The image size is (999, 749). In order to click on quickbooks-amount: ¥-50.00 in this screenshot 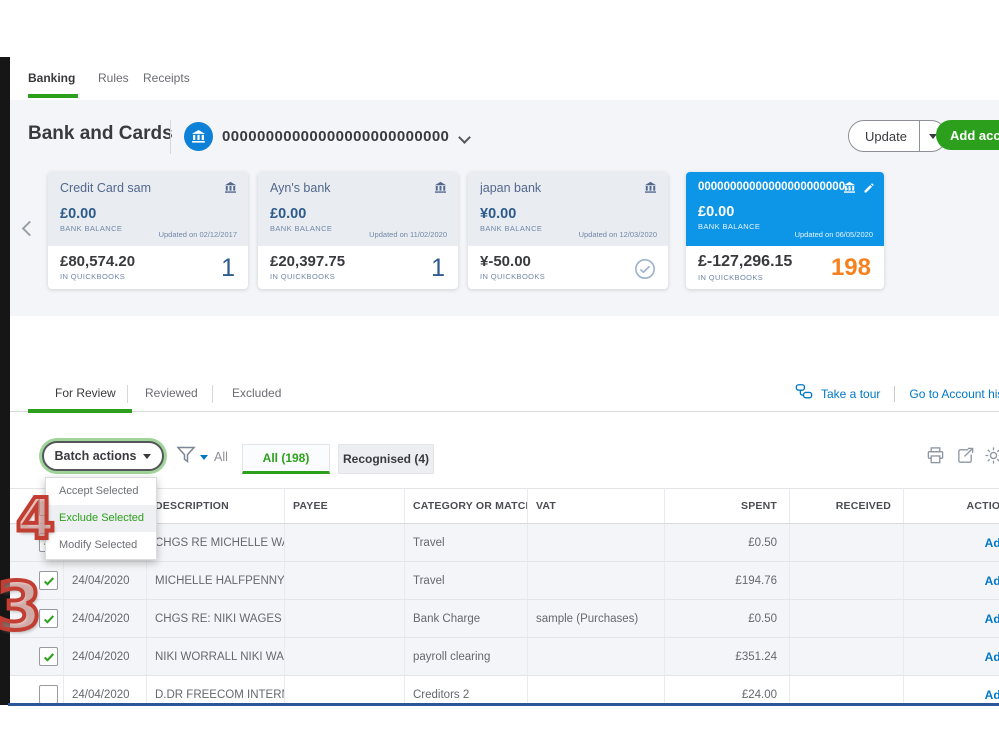, I will do `click(505, 261)`.